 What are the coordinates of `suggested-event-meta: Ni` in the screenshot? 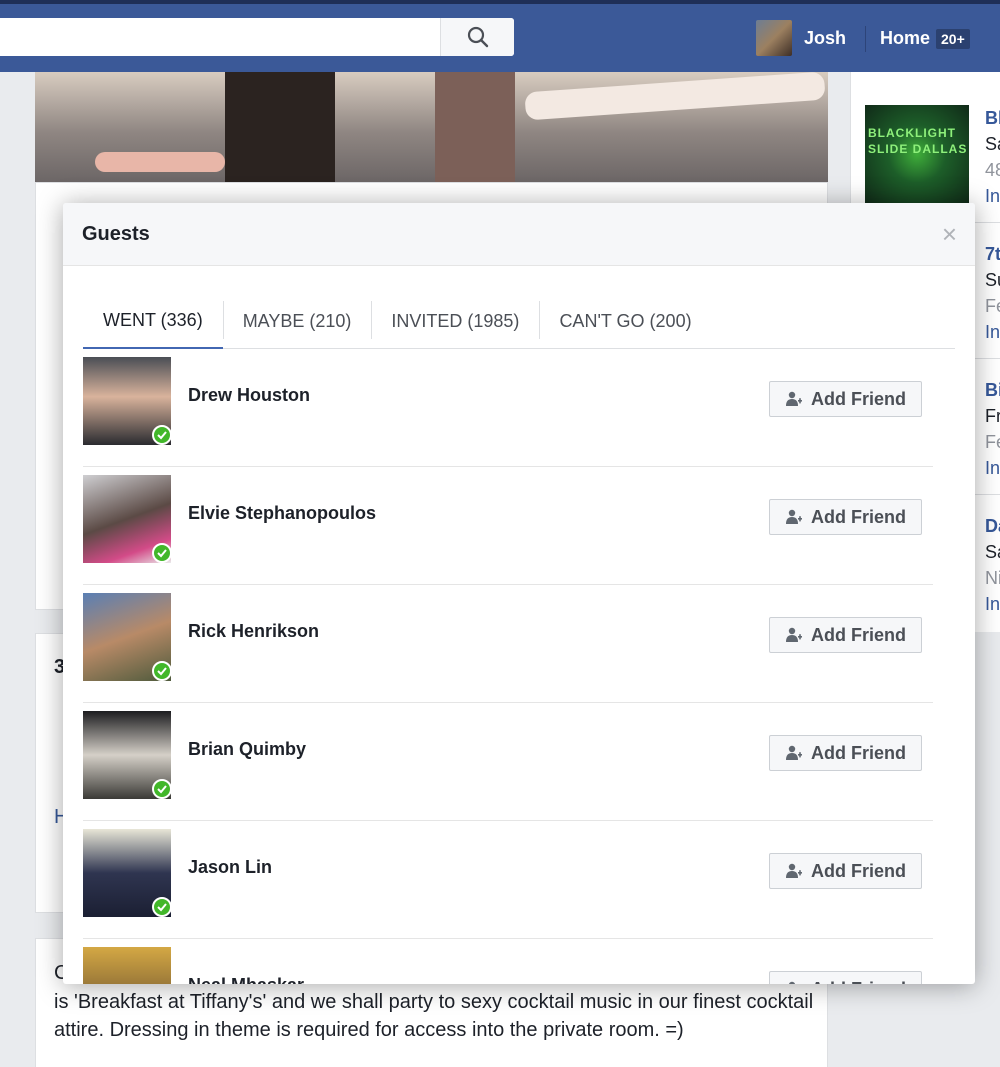 It's located at (992, 578).